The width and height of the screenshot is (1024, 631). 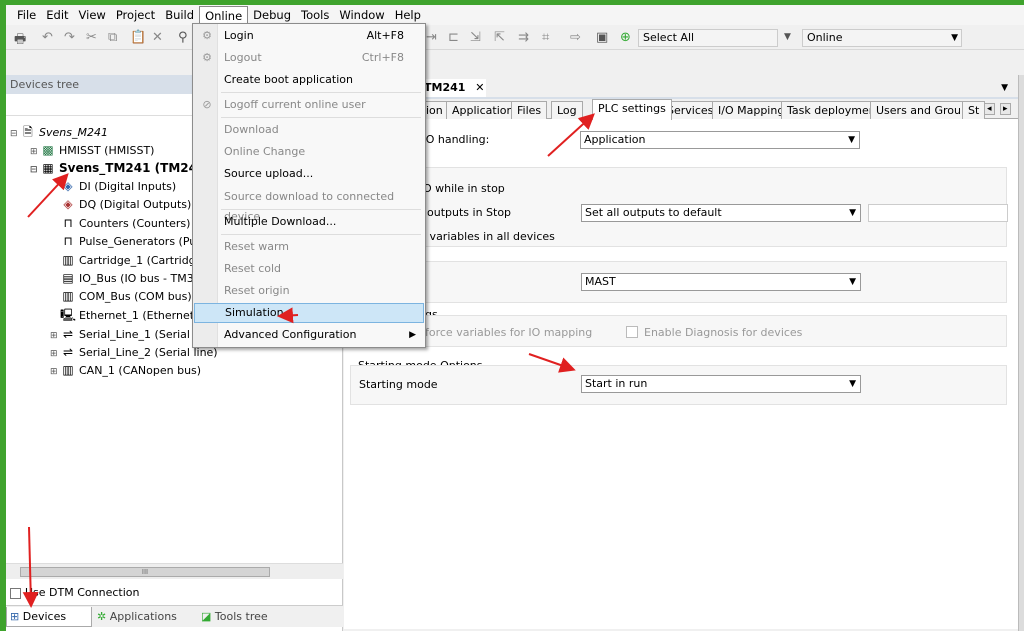 I want to click on run-cursor-icon: ⇉, so click(x=523, y=37).